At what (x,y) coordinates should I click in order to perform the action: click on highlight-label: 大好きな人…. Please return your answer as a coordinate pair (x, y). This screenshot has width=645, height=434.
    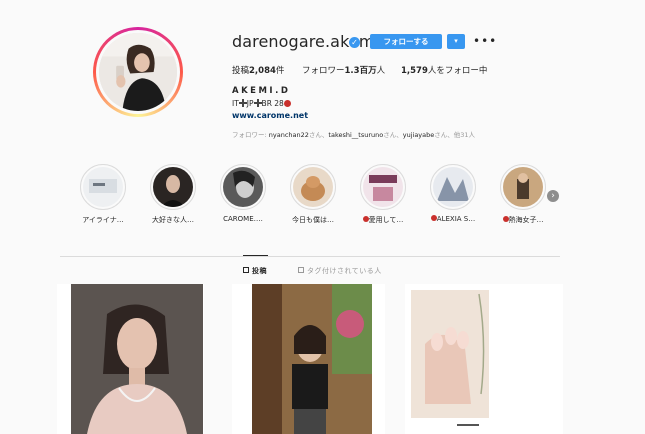
    Looking at the image, I should click on (173, 220).